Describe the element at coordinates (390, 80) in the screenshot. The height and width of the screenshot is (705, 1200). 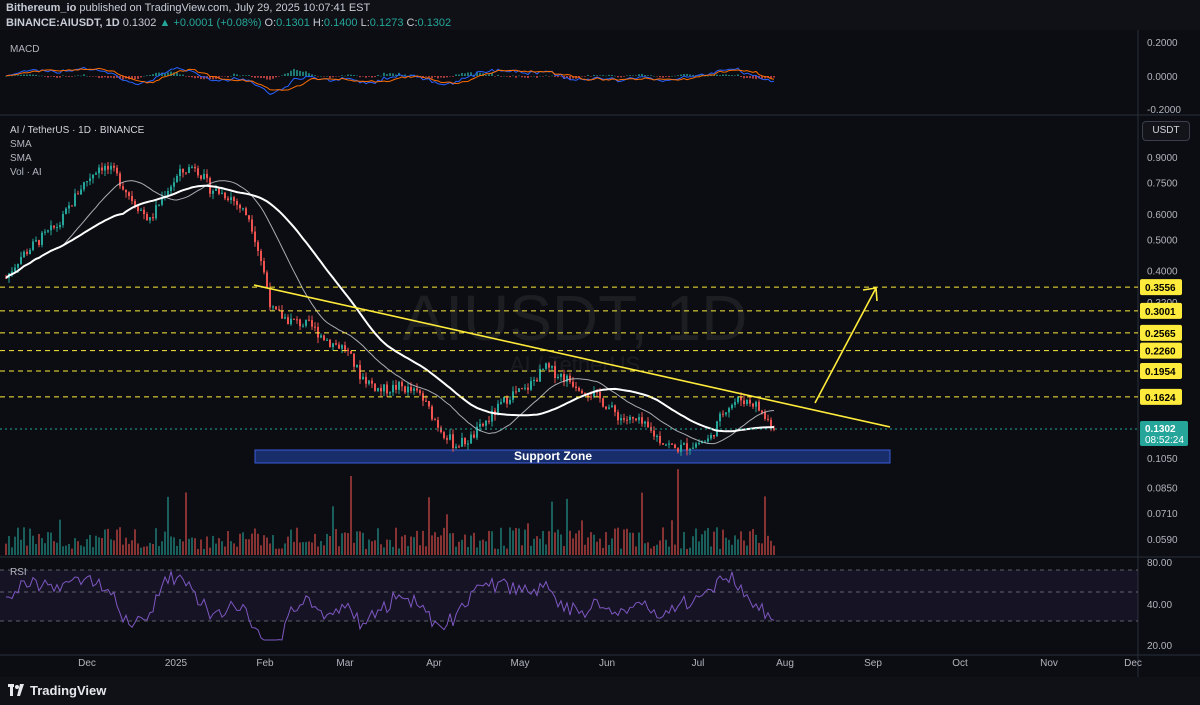
I see `macd-pane` at that location.